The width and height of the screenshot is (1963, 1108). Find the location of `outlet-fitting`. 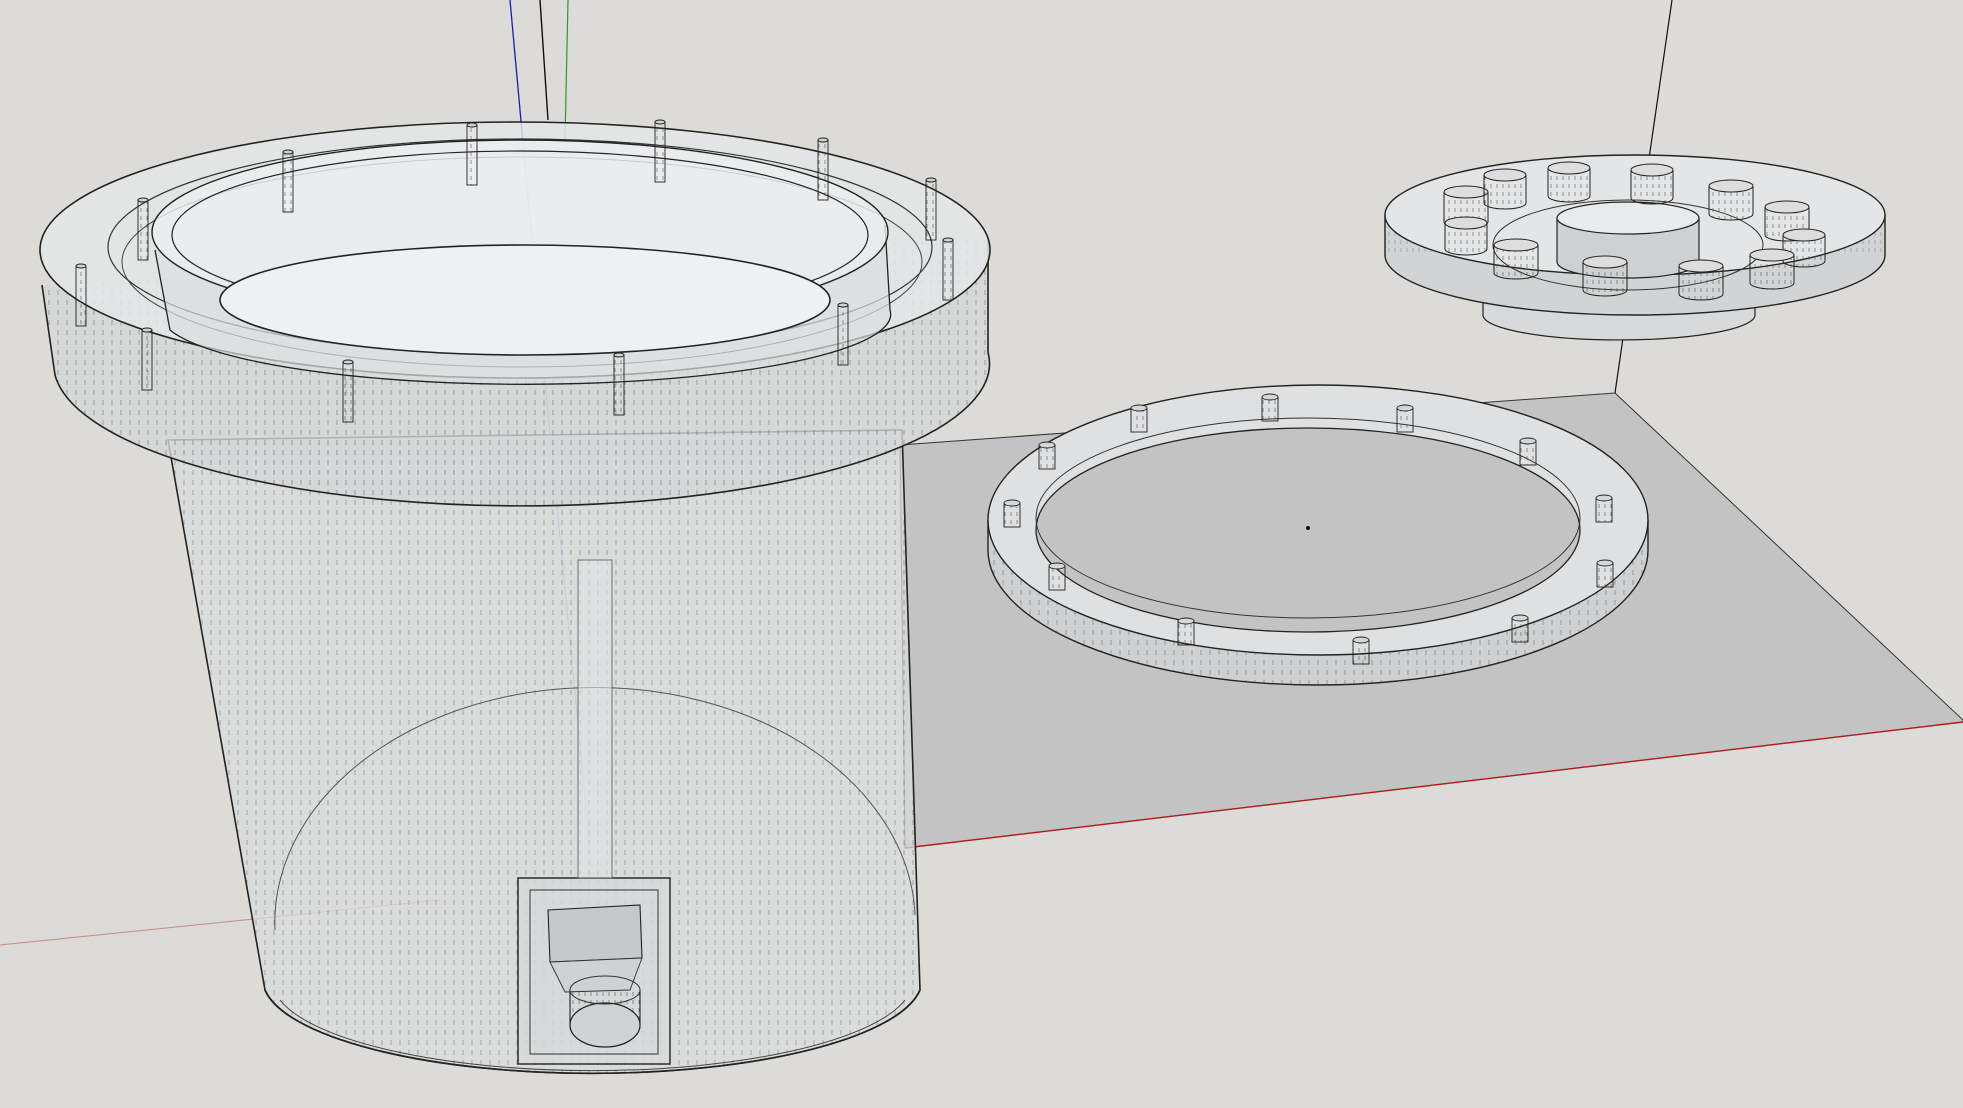

outlet-fitting is located at coordinates (594, 971).